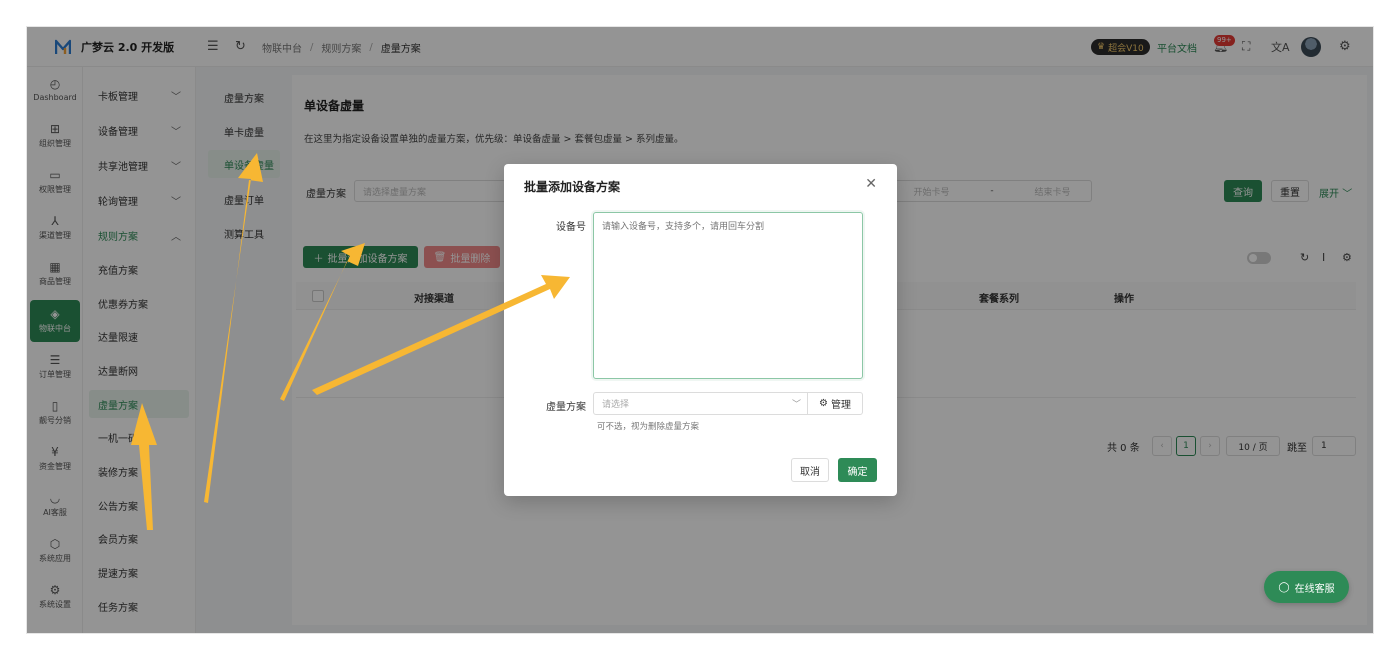 This screenshot has height=660, width=1400. Describe the element at coordinates (810, 470) in the screenshot. I see `cancel-button: 取消` at that location.